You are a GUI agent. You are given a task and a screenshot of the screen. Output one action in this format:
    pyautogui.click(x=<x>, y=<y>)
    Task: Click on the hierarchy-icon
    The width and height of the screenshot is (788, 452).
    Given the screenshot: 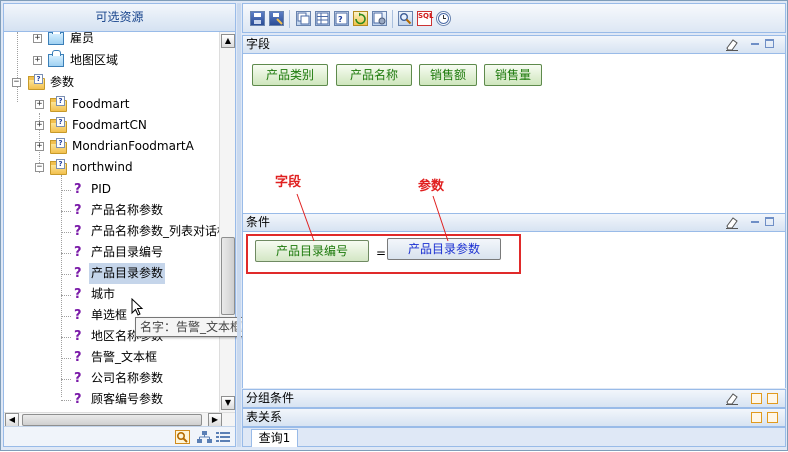 What is the action you would take?
    pyautogui.click(x=204, y=437)
    